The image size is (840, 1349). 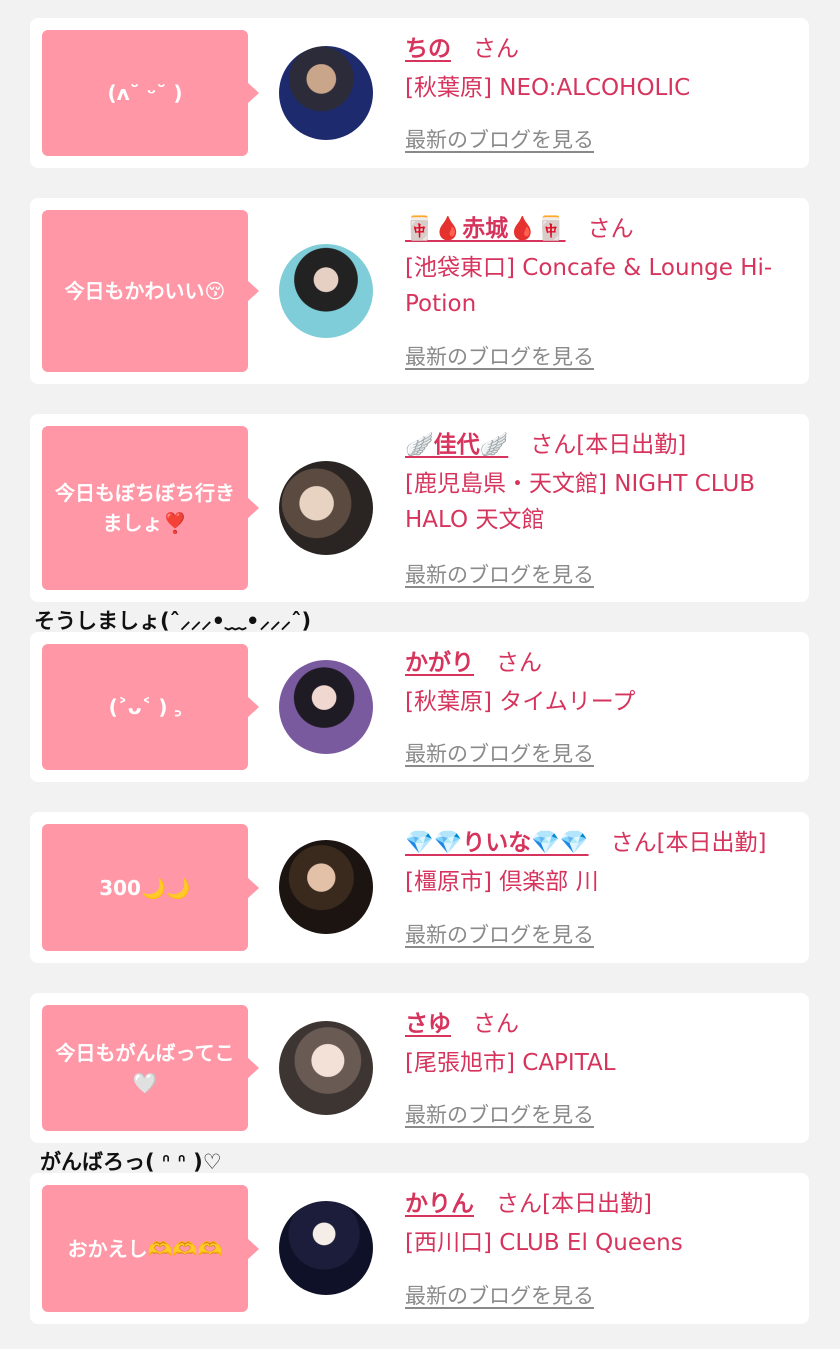 I want to click on cast-card: 今日もがんばってこ🤍 さゆ さん [尾張旭市] CAPITAL 最新のブログを見る, so click(x=419, y=1068).